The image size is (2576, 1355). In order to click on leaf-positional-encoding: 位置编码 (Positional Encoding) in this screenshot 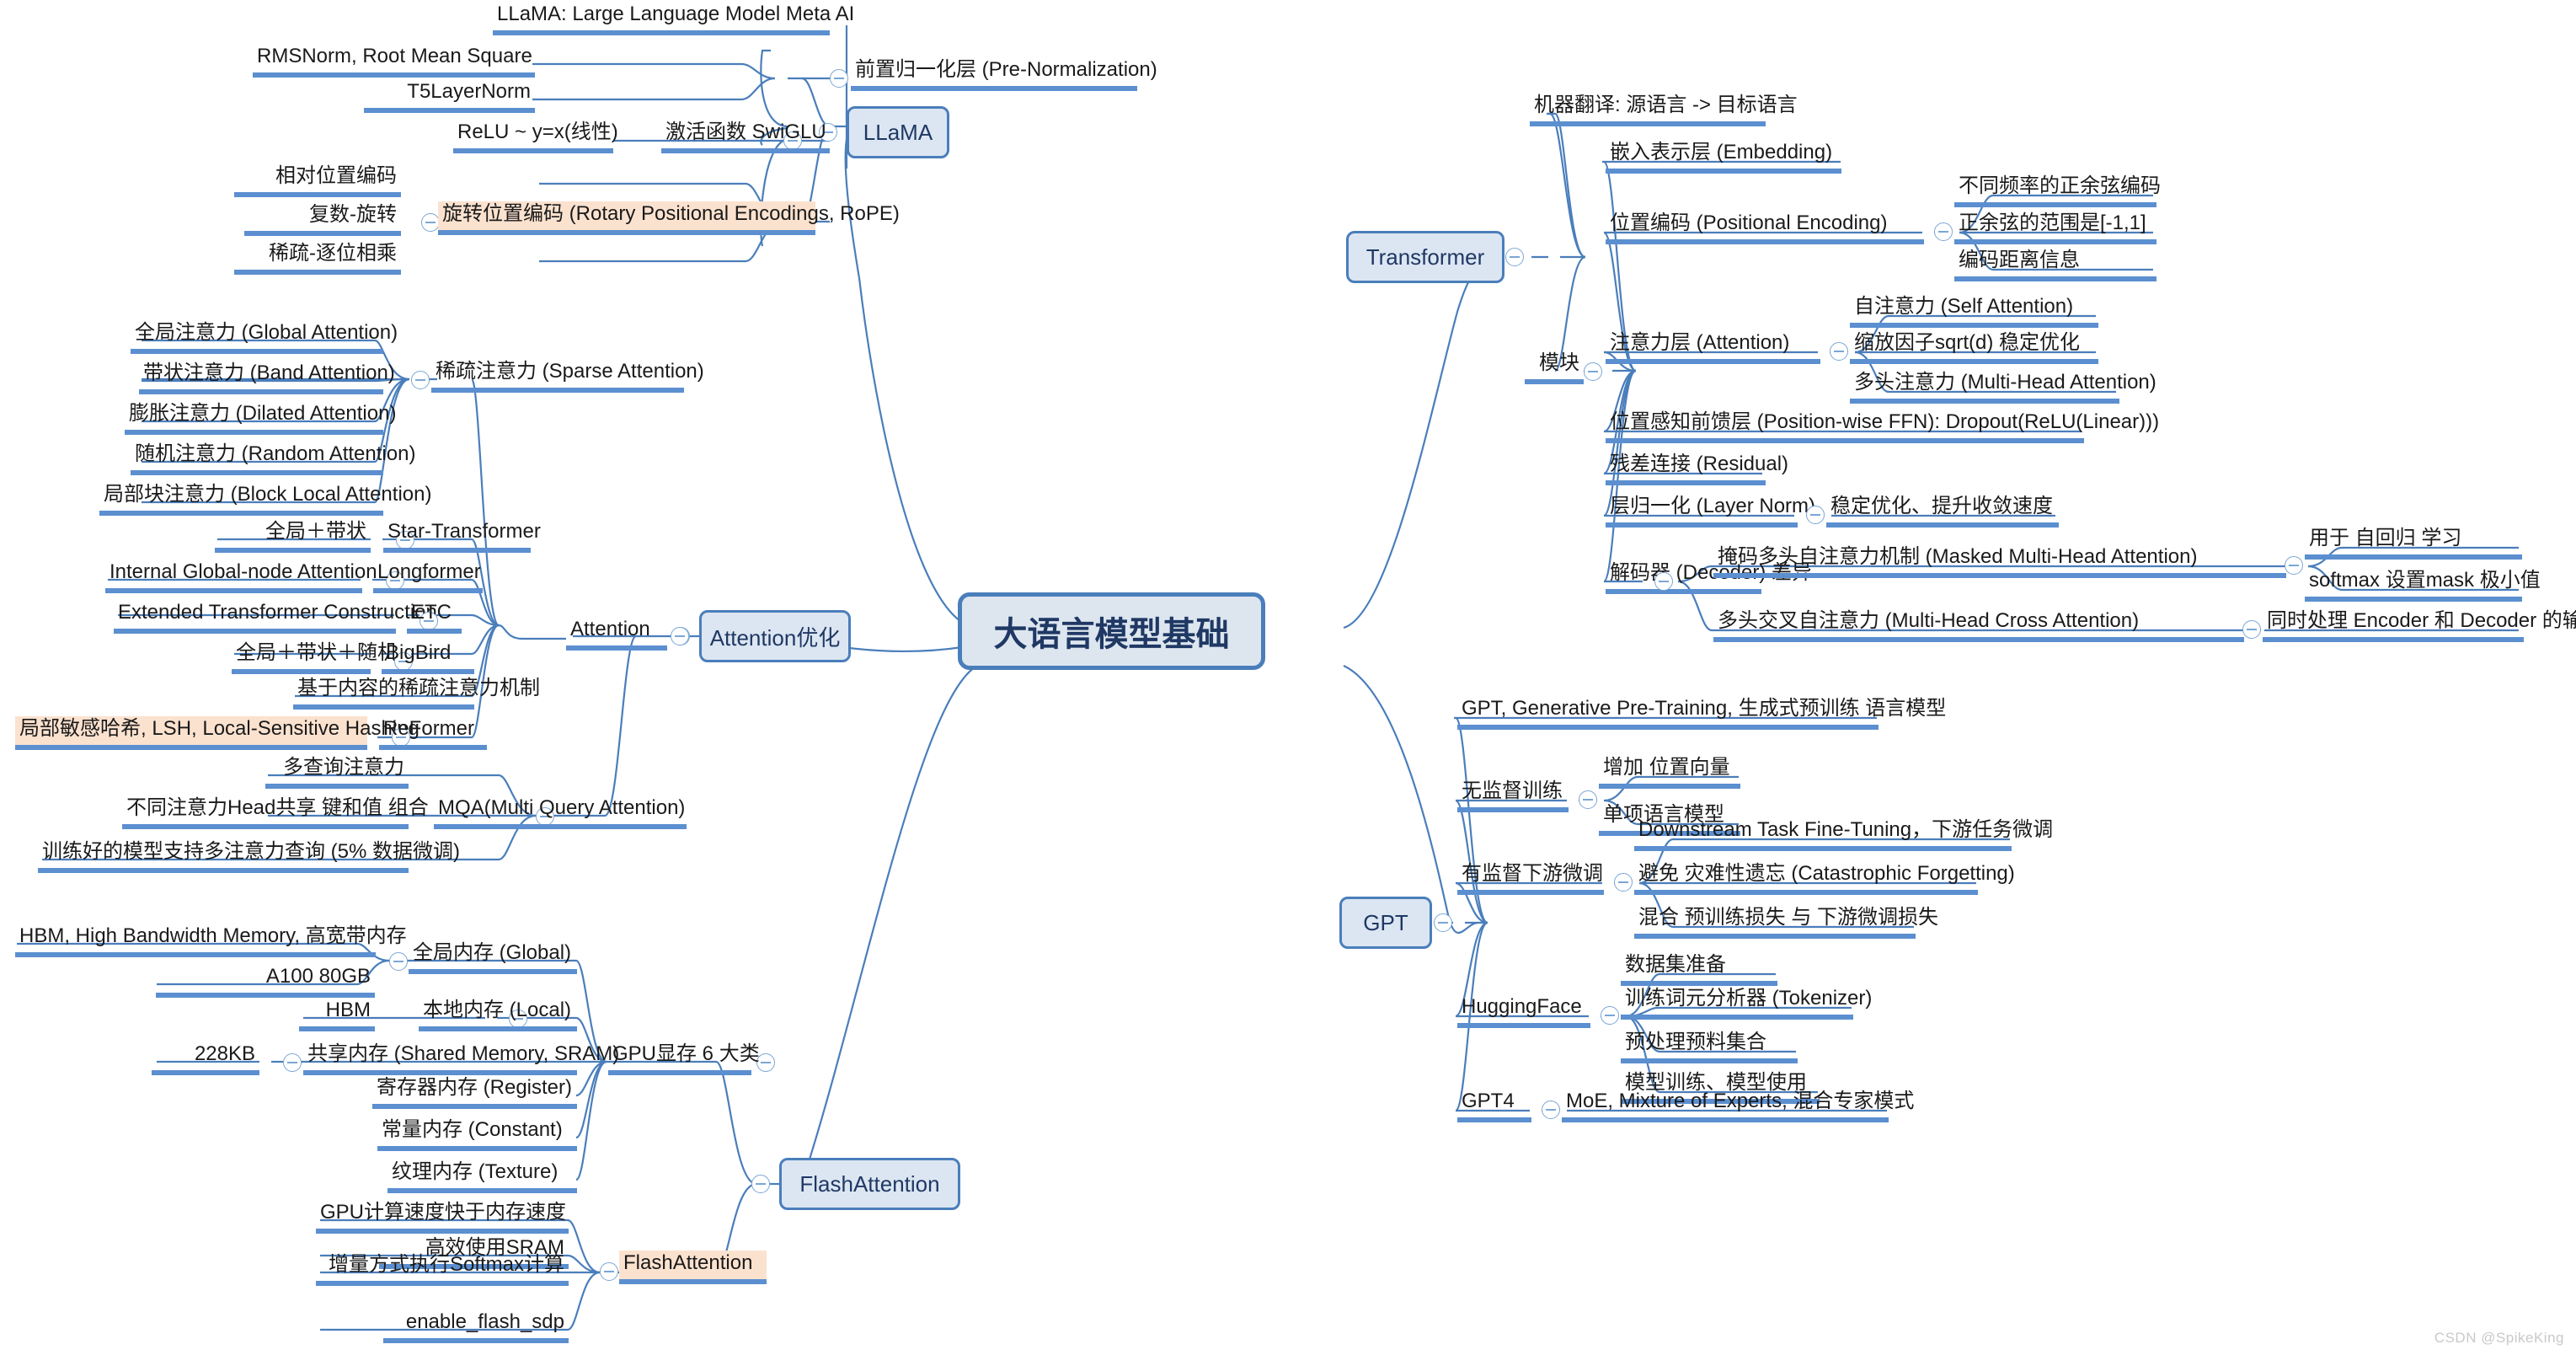, I will do `click(1765, 227)`.